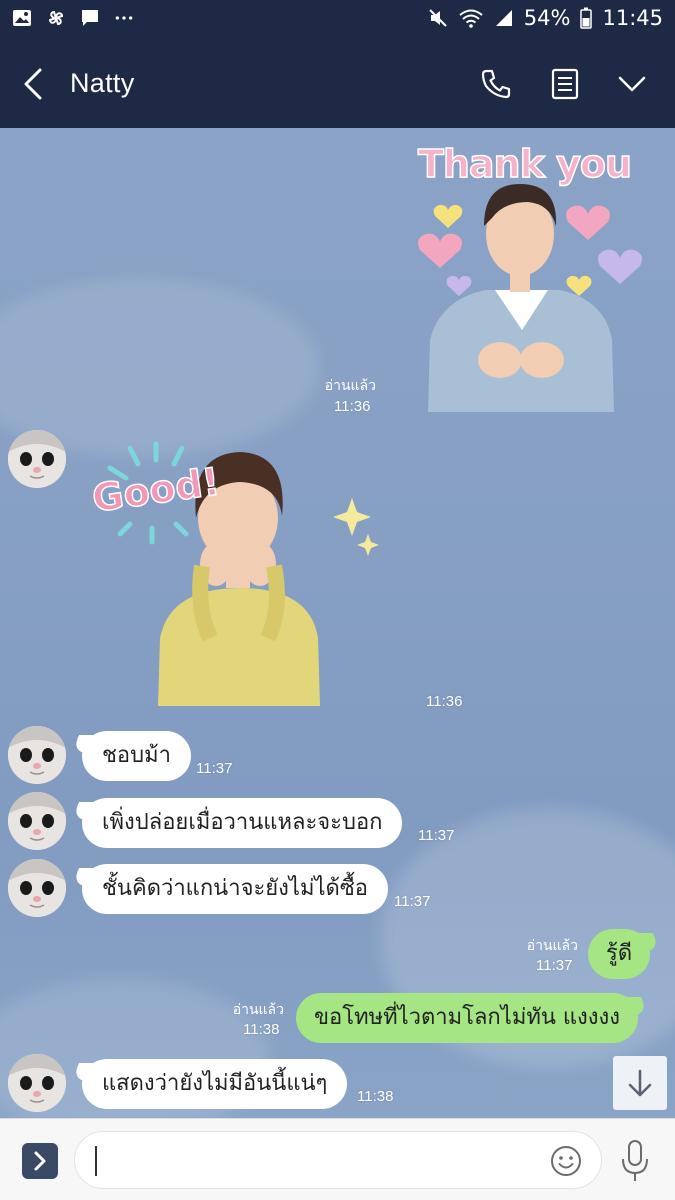 Image resolution: width=675 pixels, height=1200 pixels. What do you see at coordinates (438, 18) in the screenshot?
I see `mute-icon` at bounding box center [438, 18].